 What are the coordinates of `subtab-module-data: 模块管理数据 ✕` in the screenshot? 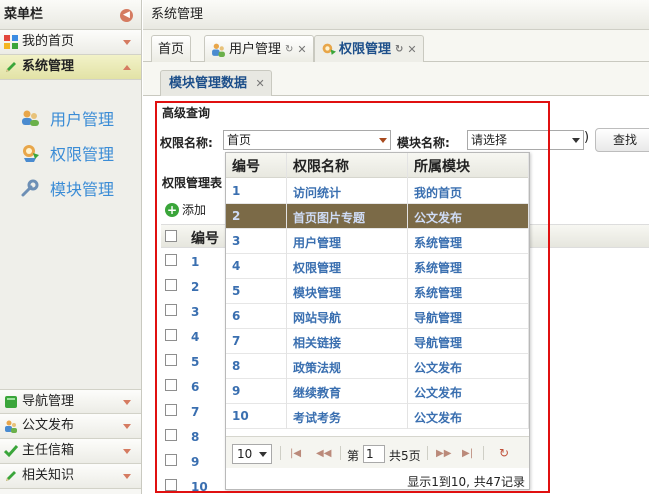 It's located at (216, 83).